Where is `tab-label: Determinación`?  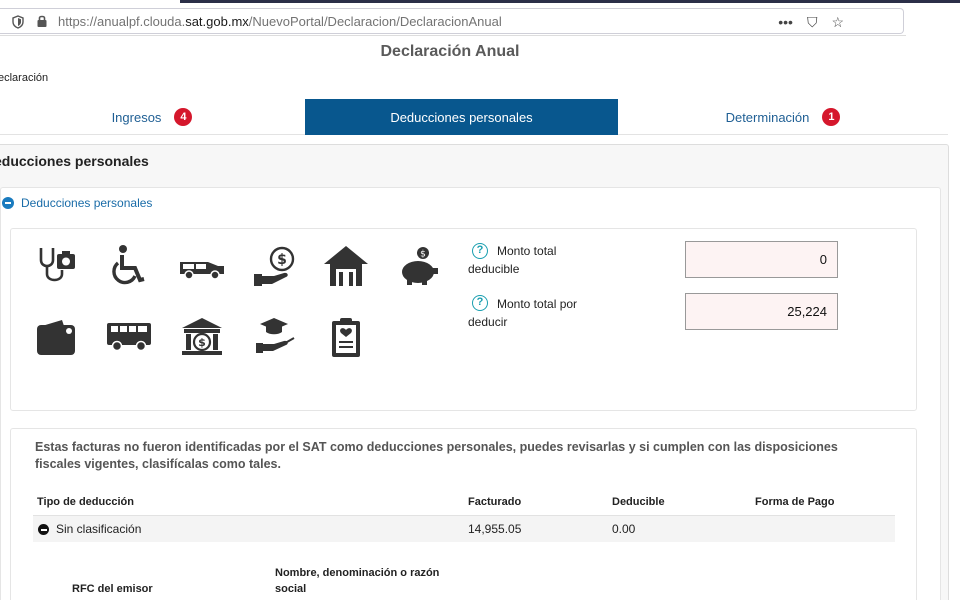
tab-label: Determinación is located at coordinates (767, 117).